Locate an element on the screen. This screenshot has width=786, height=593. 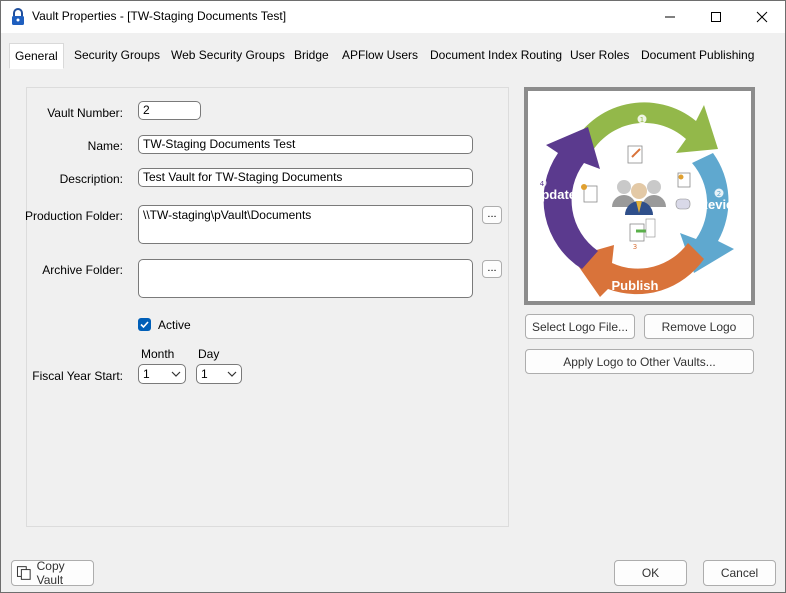
remove-logo-button: Remove Logo is located at coordinates (699, 326).